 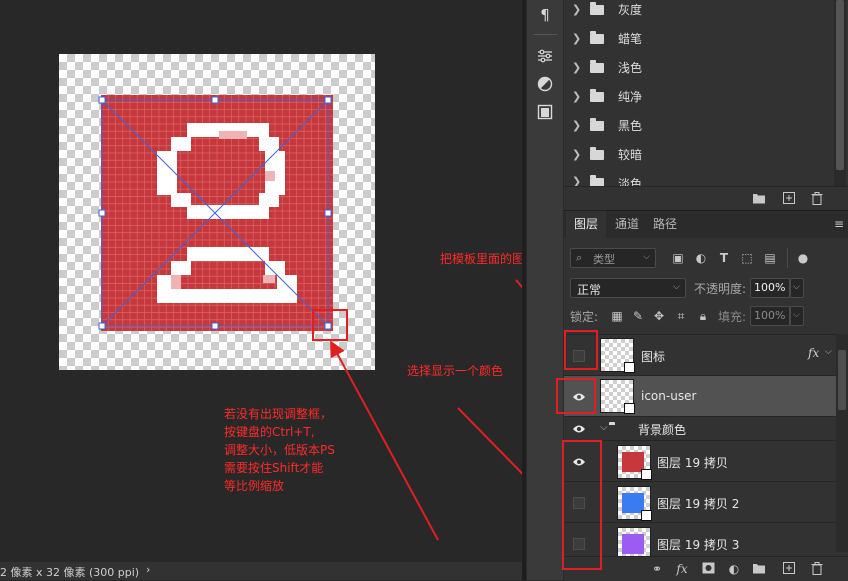 What do you see at coordinates (759, 199) in the screenshot?
I see `new-folder-icon` at bounding box center [759, 199].